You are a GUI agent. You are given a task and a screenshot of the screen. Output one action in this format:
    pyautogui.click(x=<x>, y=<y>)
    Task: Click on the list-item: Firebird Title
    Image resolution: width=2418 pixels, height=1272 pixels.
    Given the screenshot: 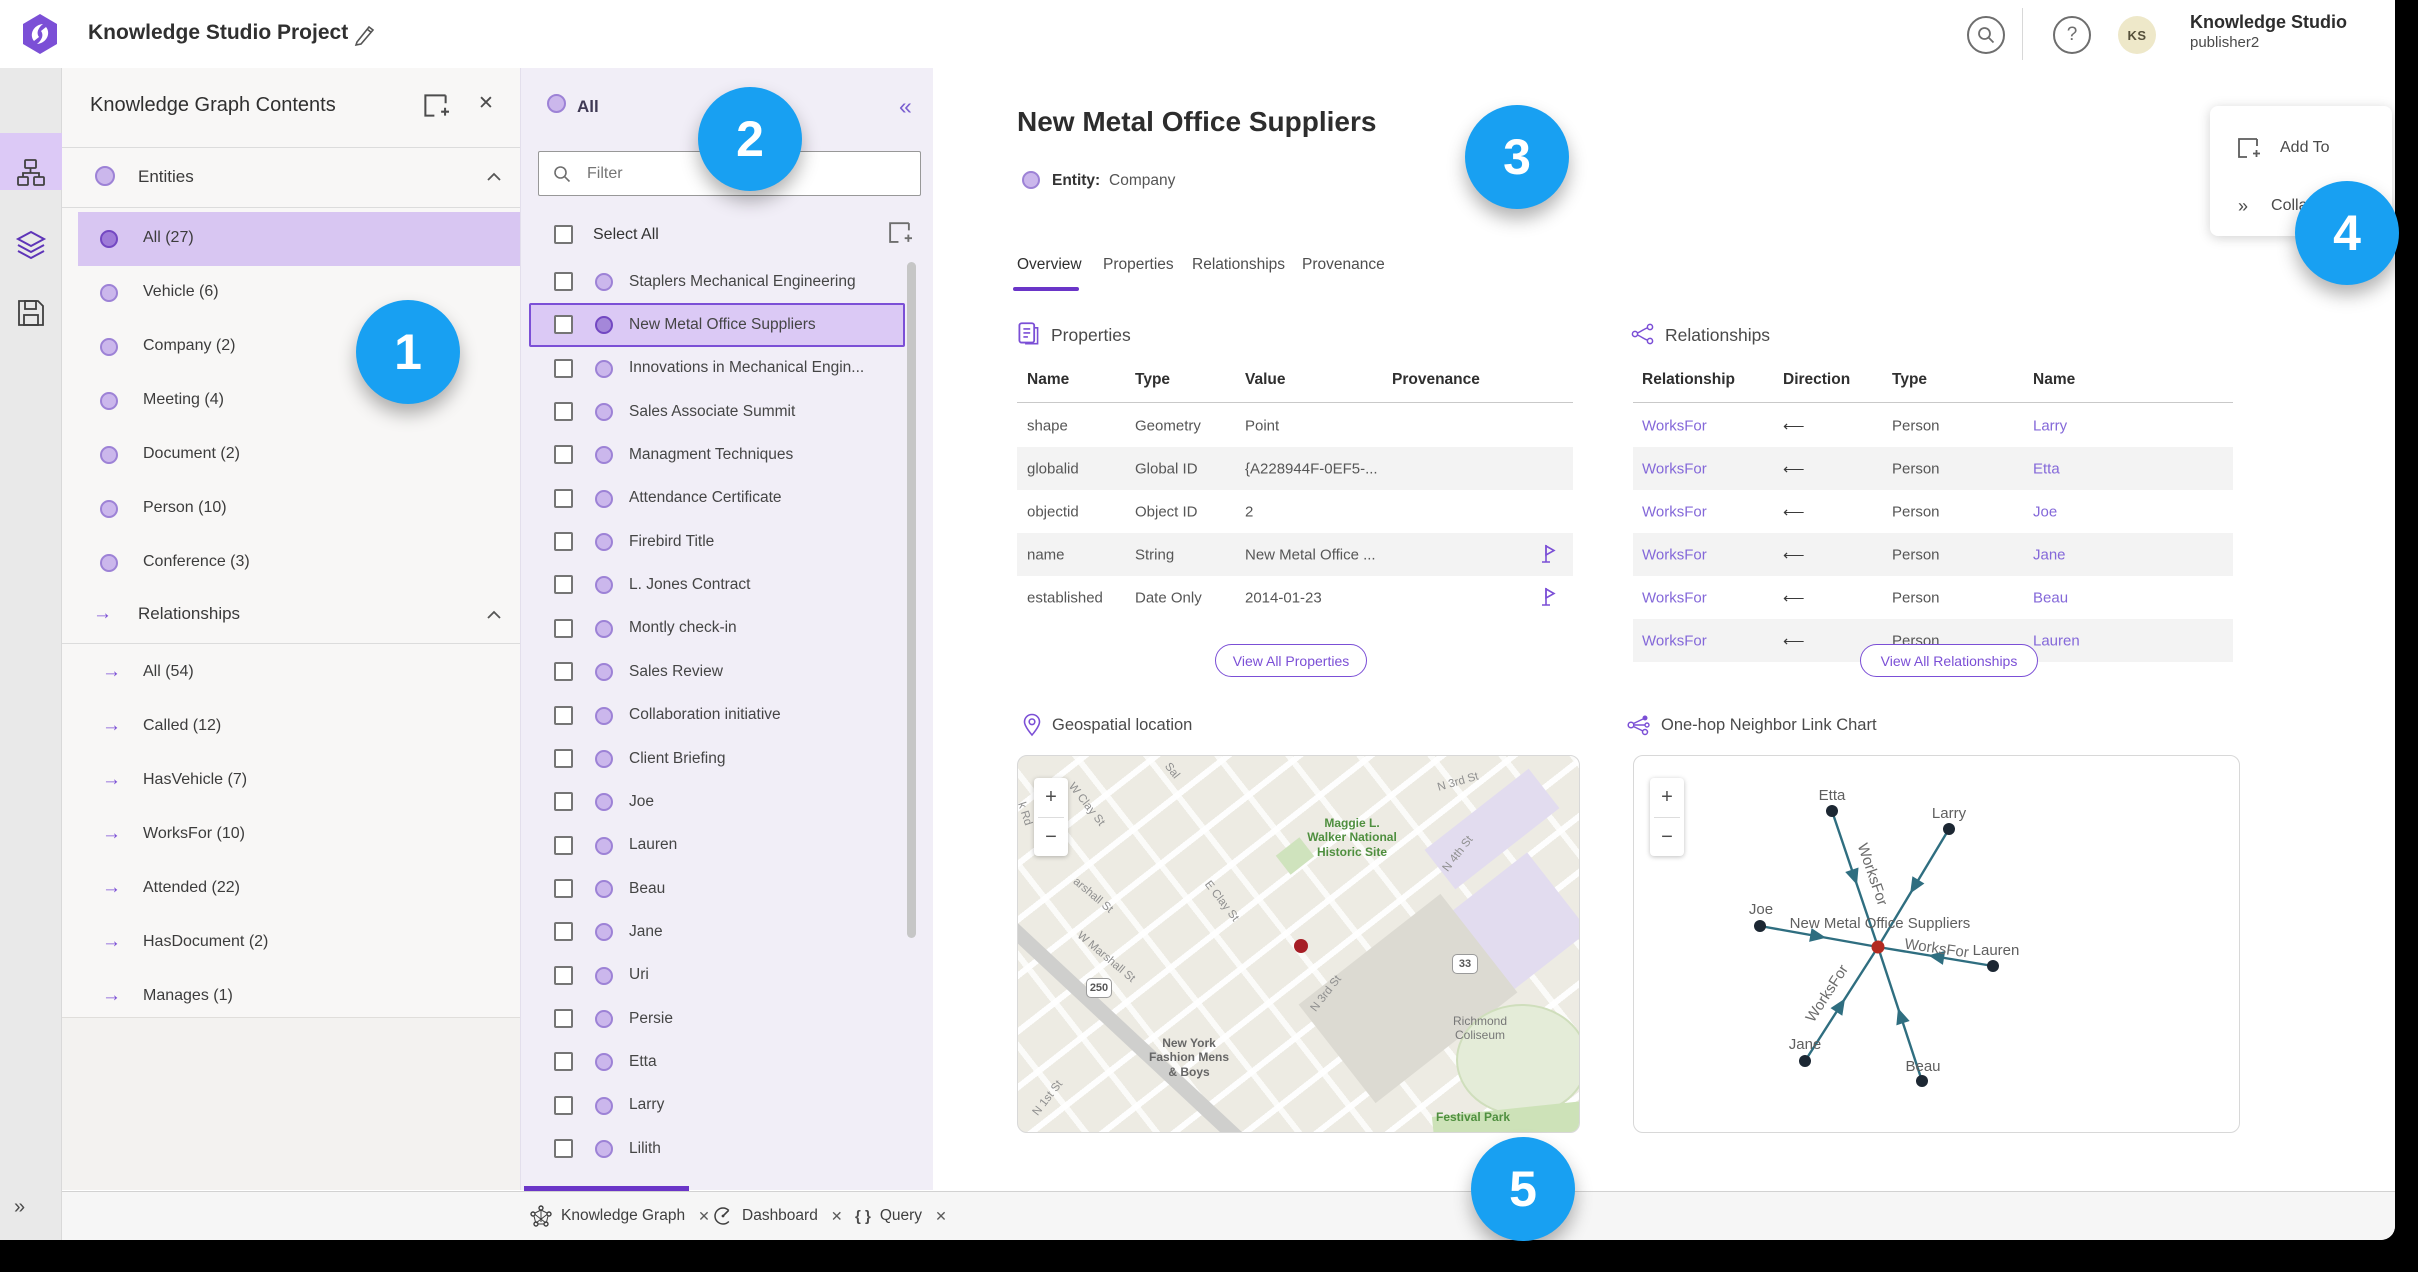 What is the action you would take?
    pyautogui.click(x=721, y=541)
    